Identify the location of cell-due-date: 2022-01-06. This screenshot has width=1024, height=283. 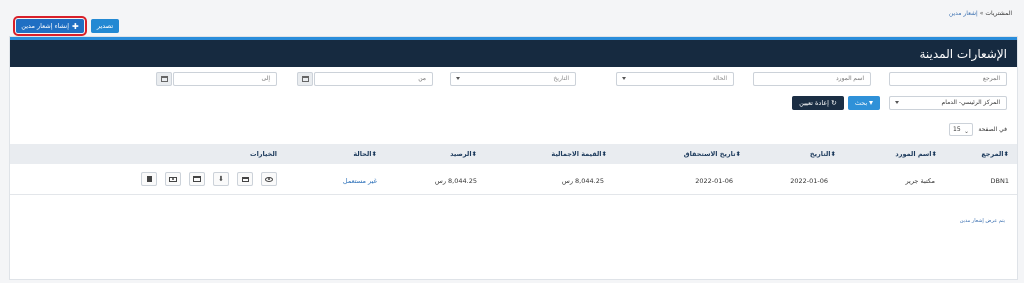
(714, 181).